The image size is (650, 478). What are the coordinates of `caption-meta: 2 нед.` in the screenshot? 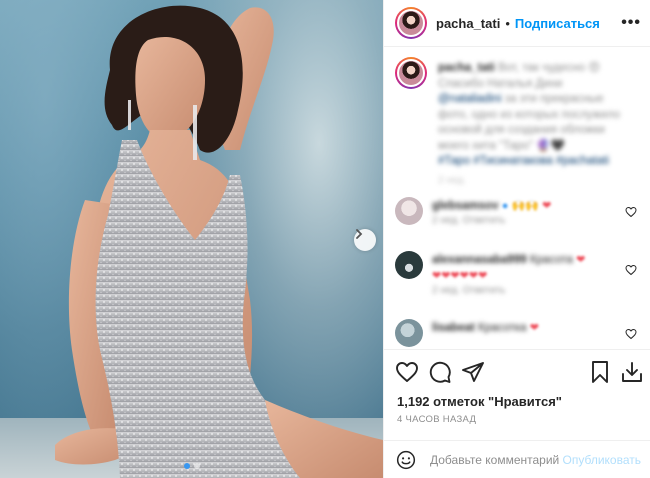 It's located at (452, 180).